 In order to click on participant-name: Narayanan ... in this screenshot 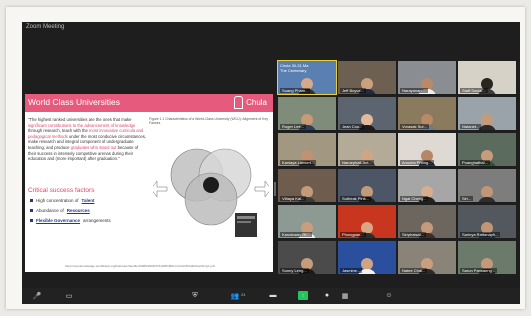, I will do `click(414, 90)`.